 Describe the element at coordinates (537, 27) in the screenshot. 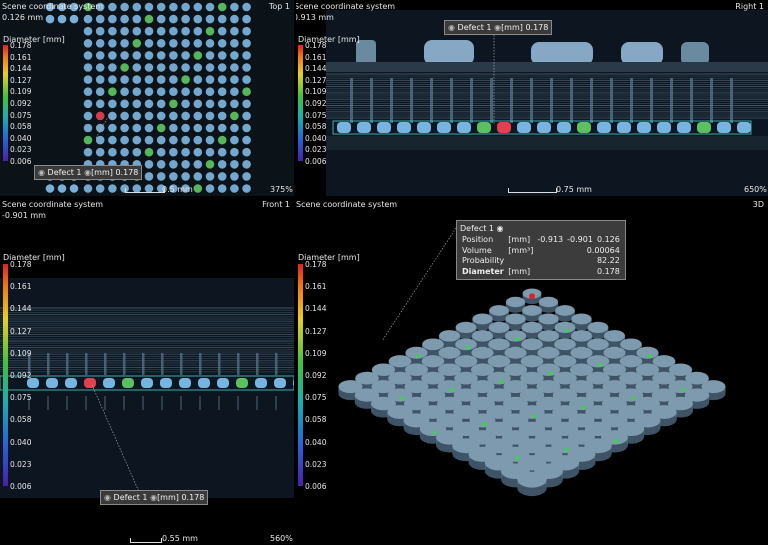

I see `defect-value: 0.178` at that location.